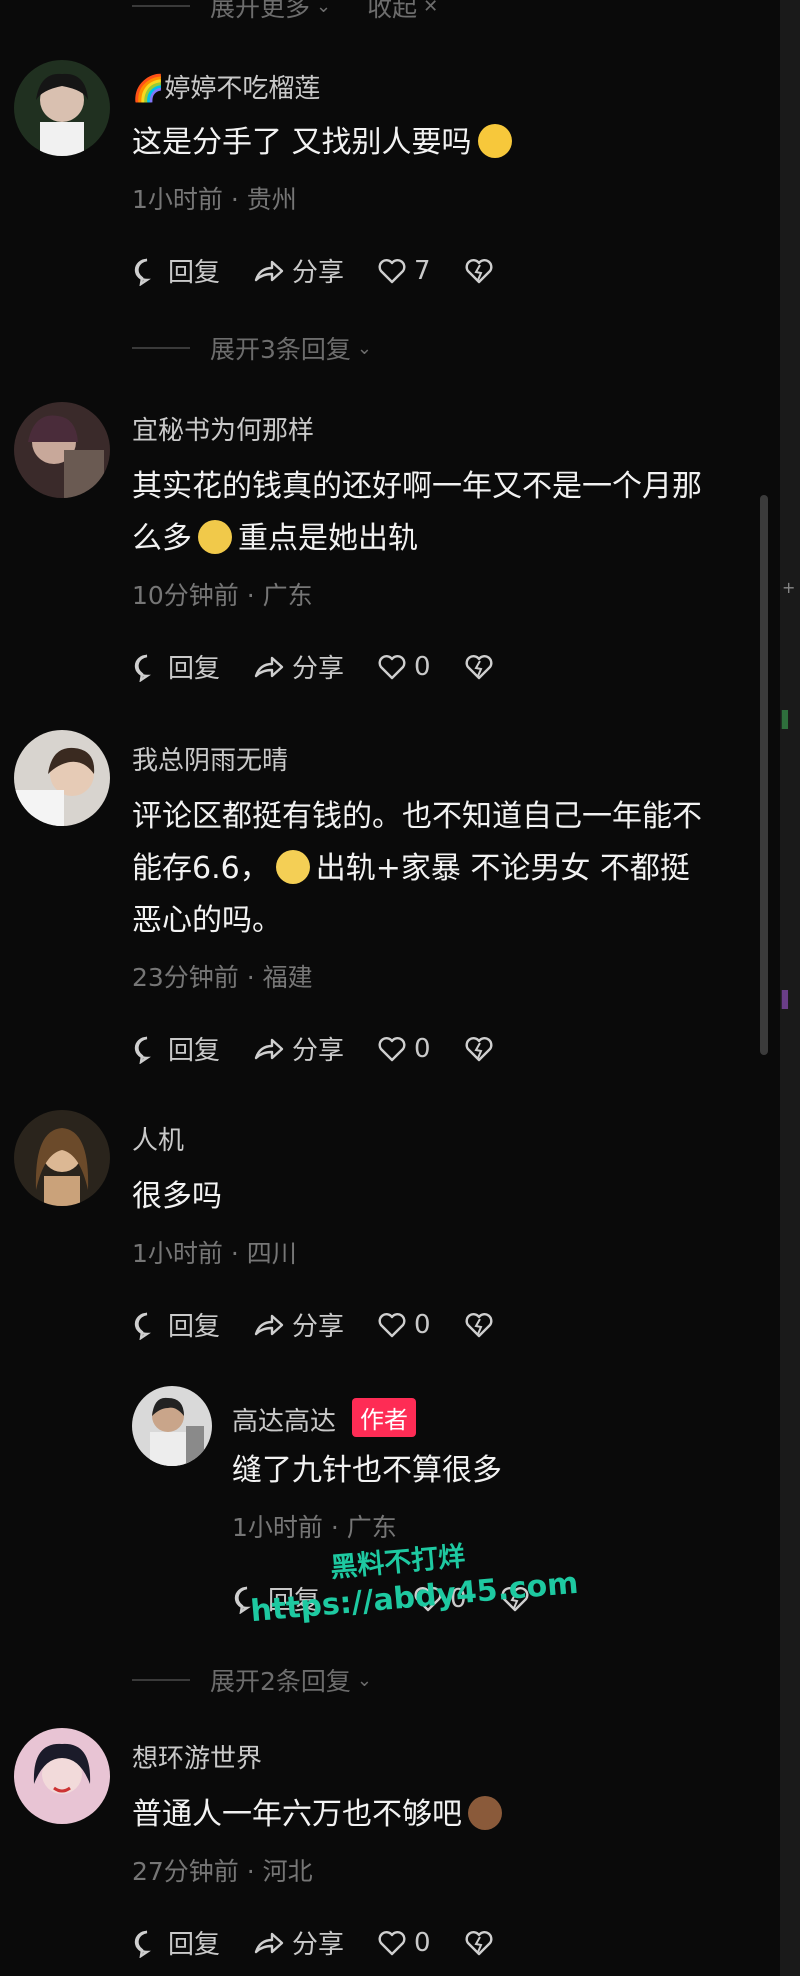  I want to click on like-button: 7, so click(403, 271).